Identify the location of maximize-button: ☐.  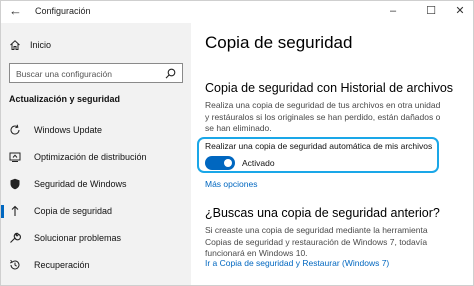
(431, 11).